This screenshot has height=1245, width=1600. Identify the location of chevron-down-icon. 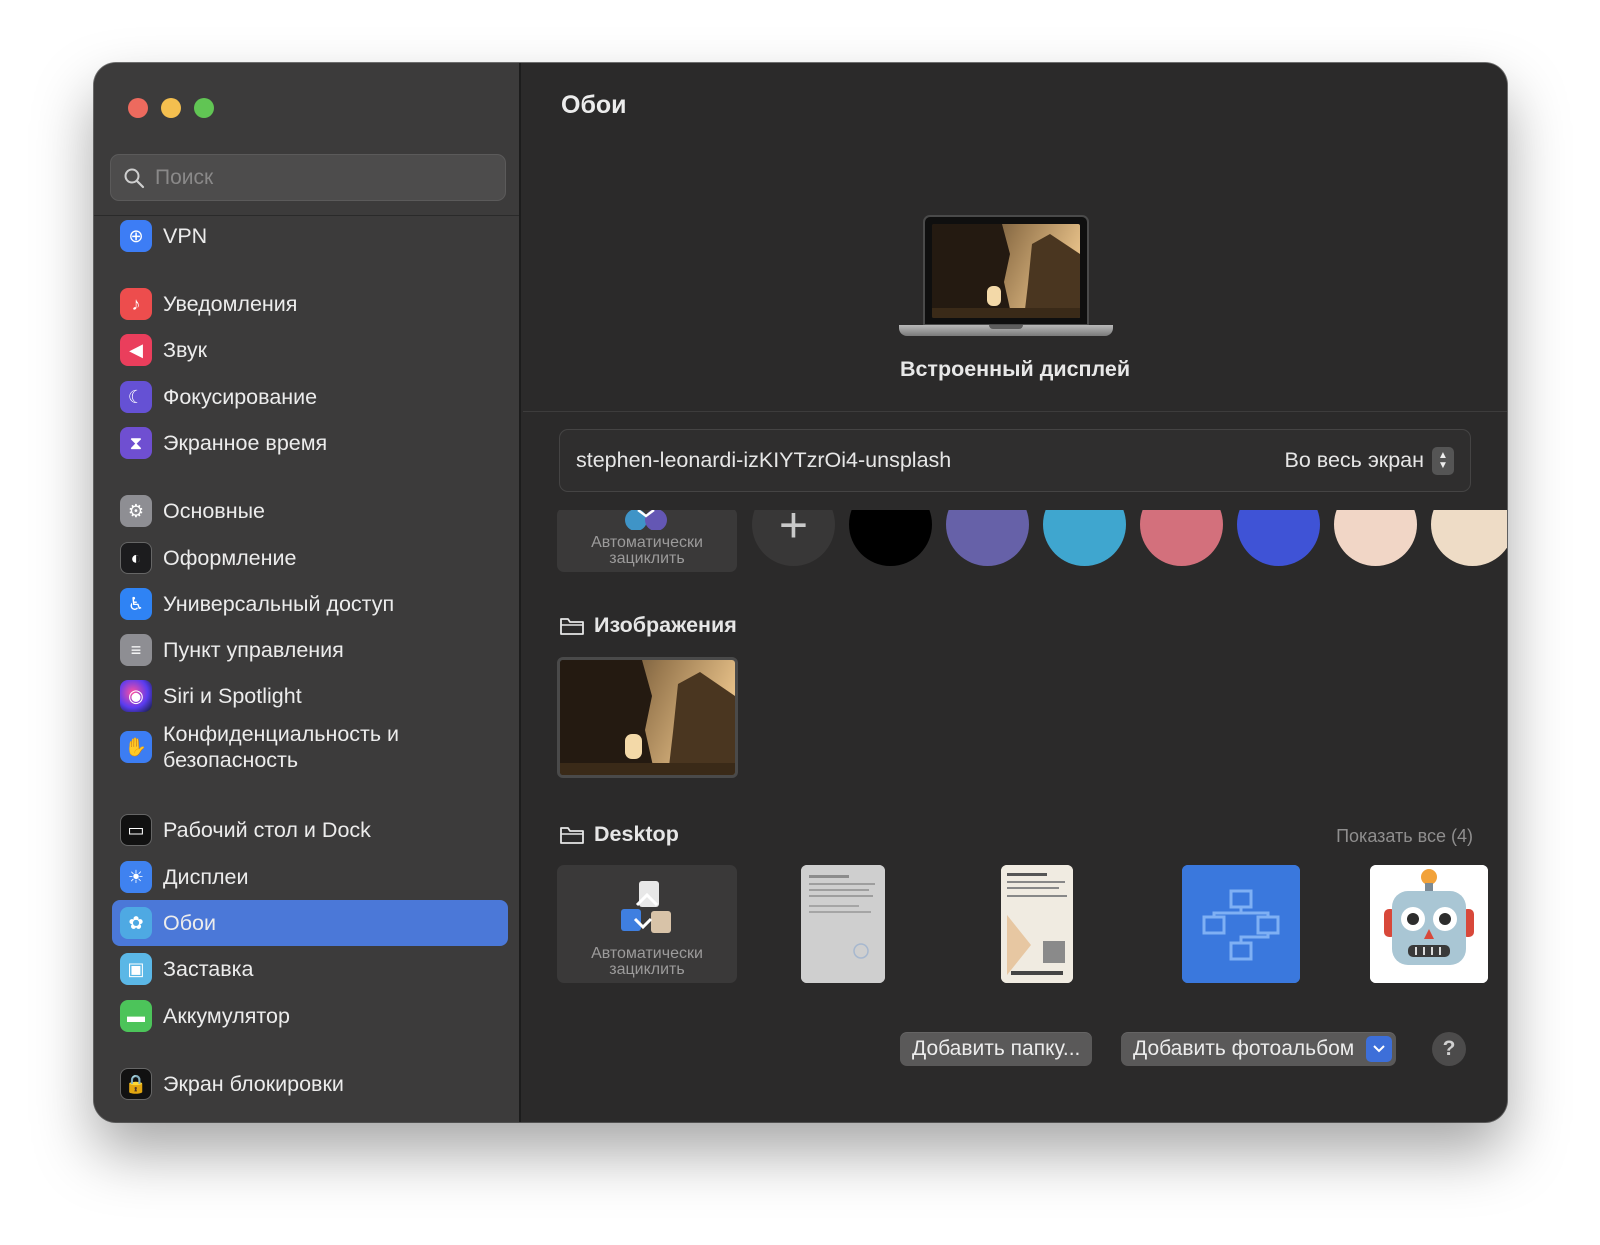
(1379, 1049).